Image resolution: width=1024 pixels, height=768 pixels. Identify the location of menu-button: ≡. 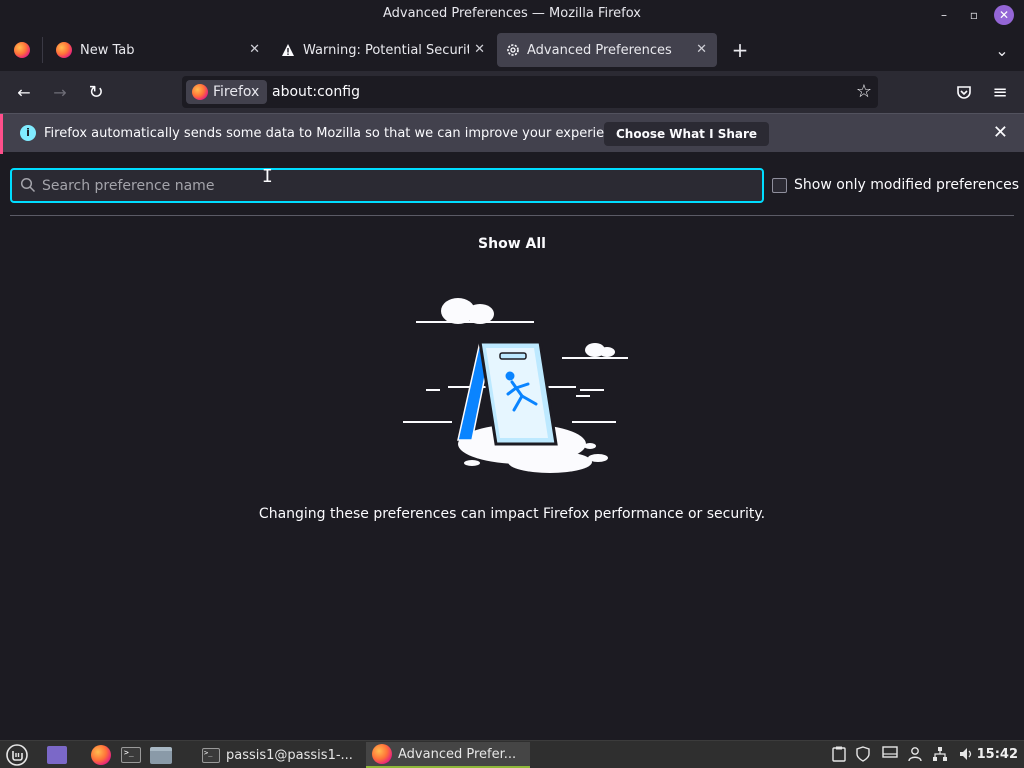
(1000, 92).